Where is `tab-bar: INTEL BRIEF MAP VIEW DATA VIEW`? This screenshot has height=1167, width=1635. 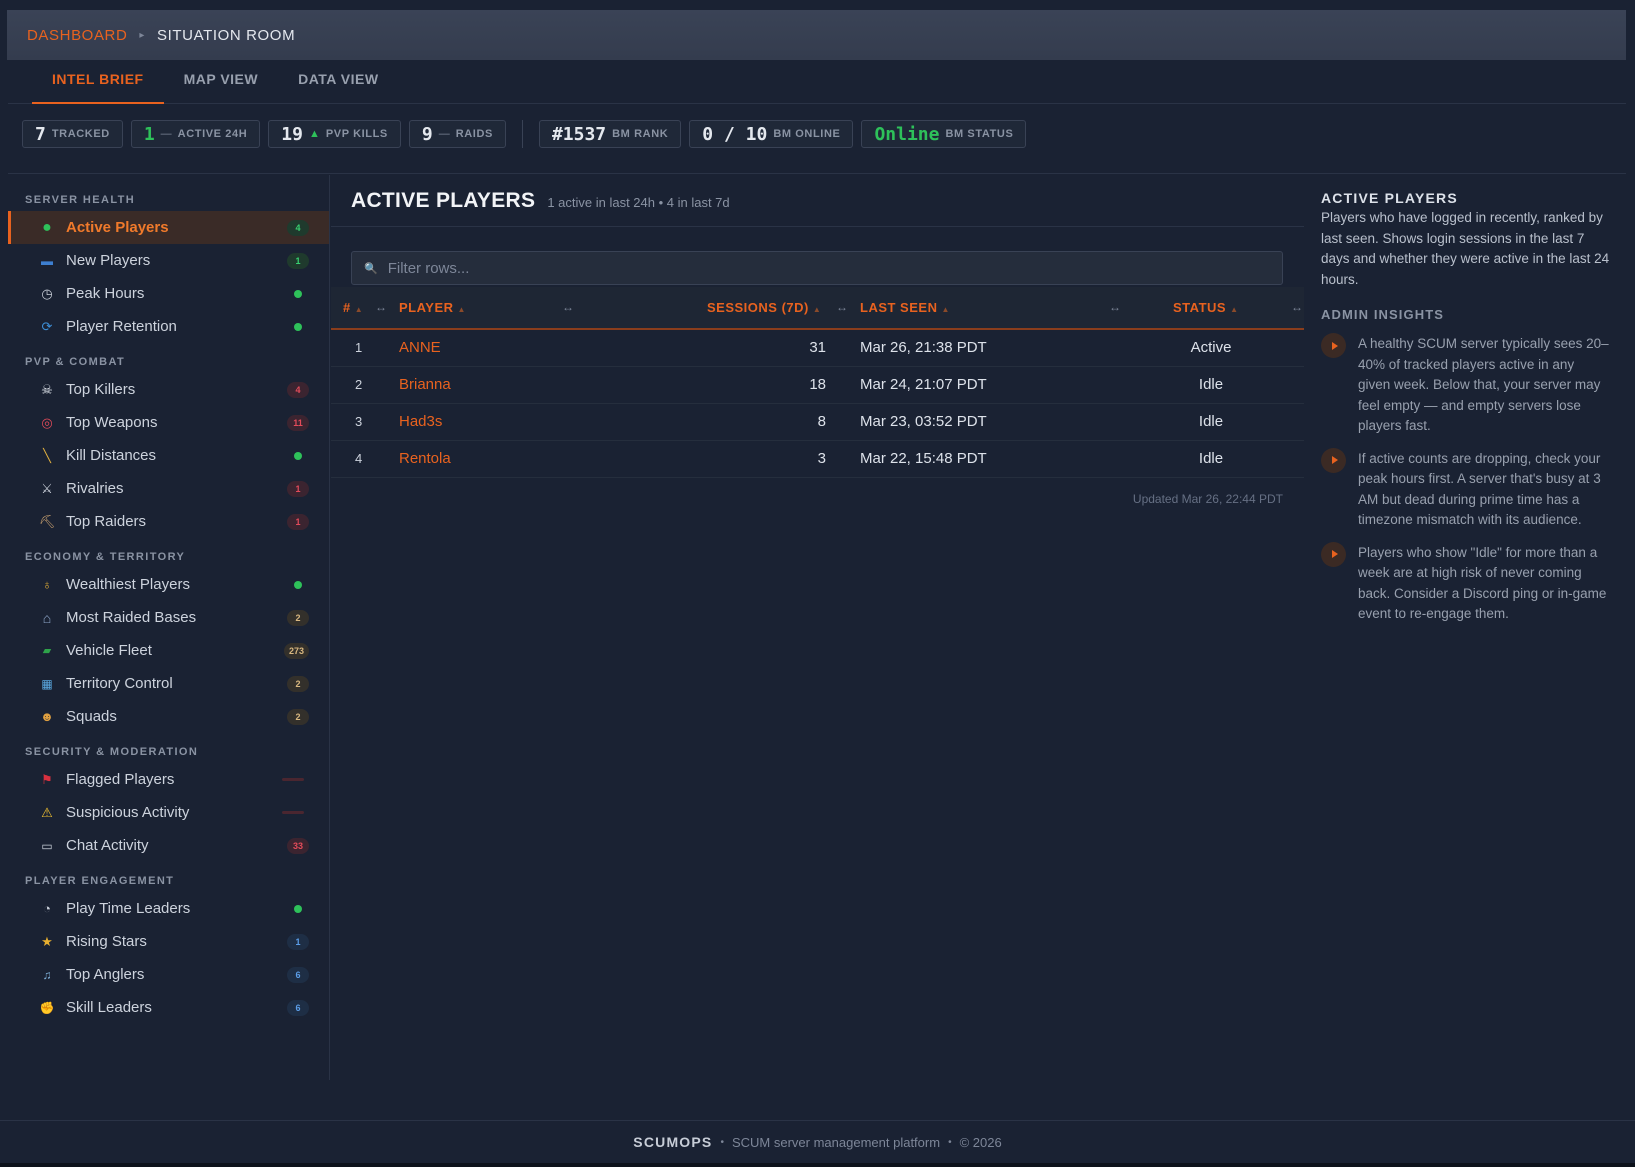
tab-bar: INTEL BRIEF MAP VIEW DATA VIEW is located at coordinates (817, 82).